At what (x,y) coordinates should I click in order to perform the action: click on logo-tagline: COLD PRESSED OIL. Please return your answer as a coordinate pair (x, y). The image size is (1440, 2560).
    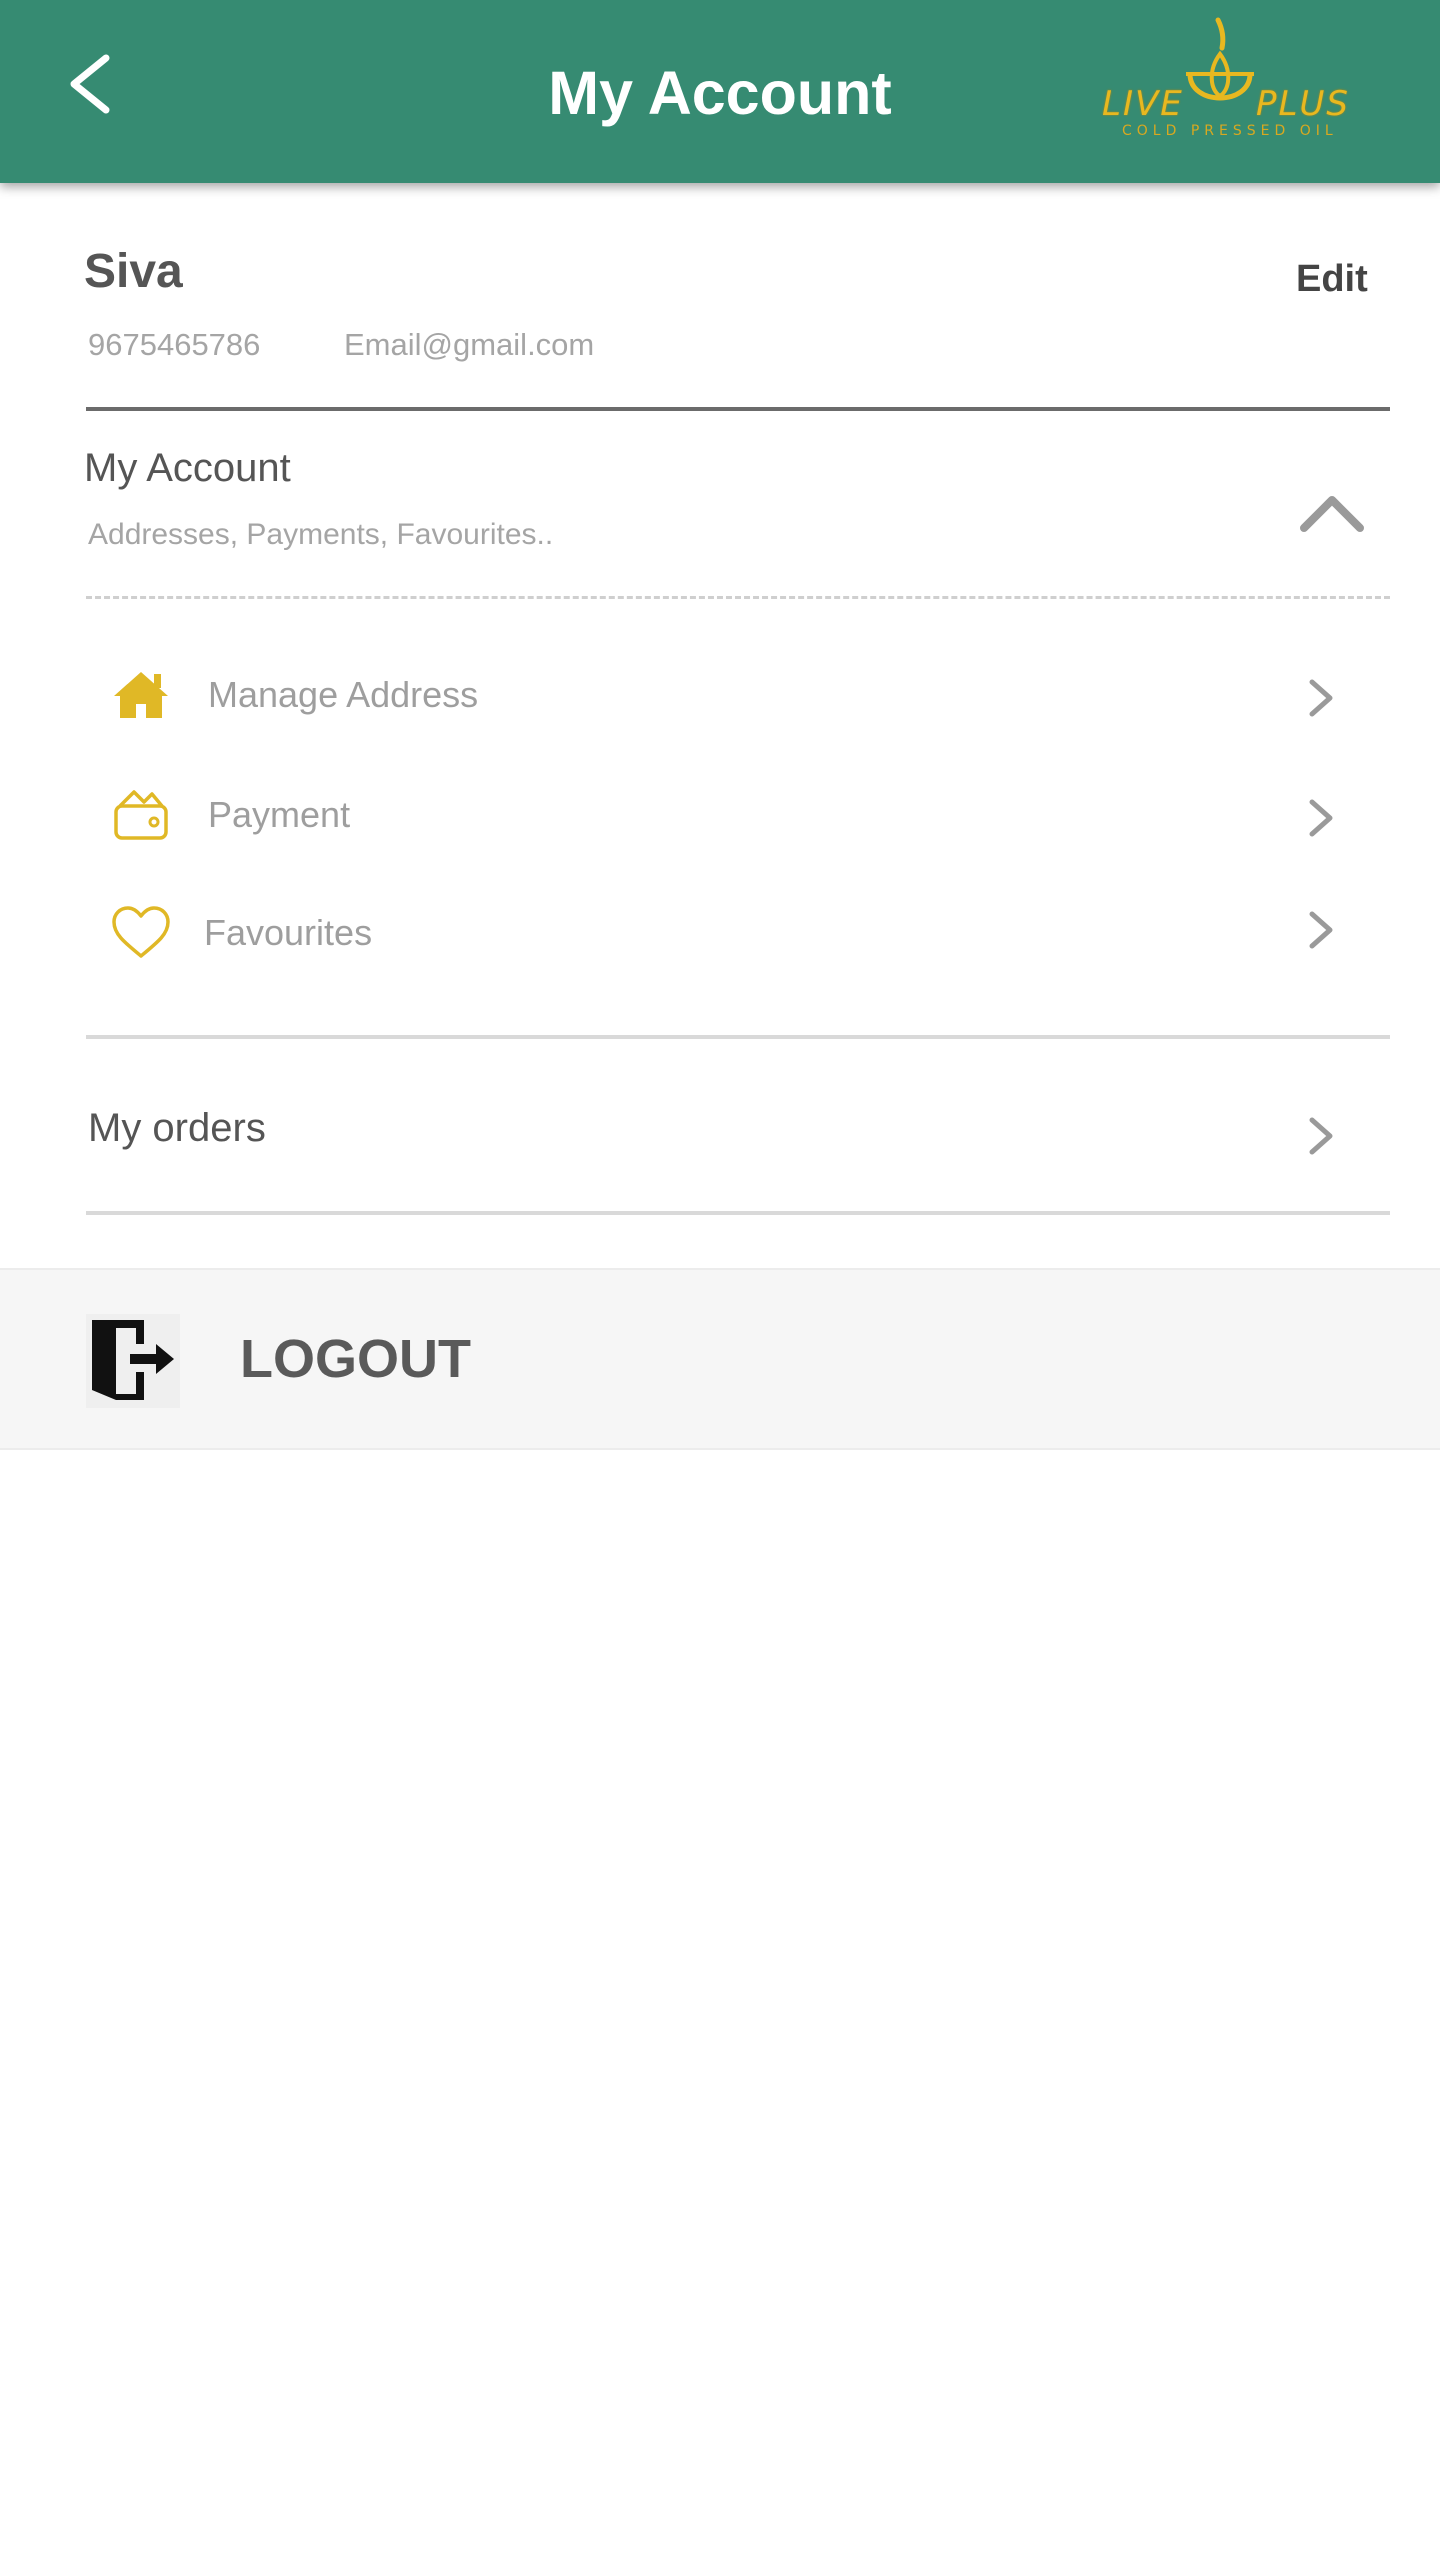
    Looking at the image, I should click on (1230, 131).